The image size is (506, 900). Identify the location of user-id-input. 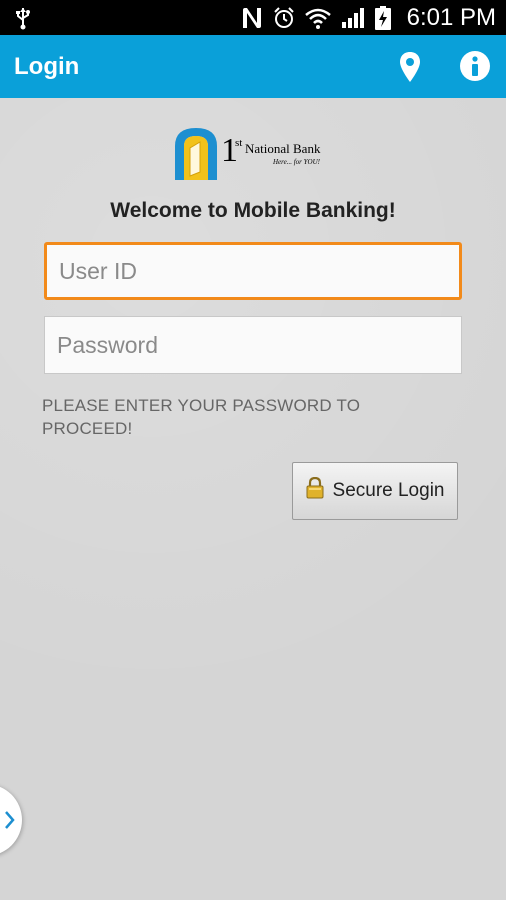
(253, 271).